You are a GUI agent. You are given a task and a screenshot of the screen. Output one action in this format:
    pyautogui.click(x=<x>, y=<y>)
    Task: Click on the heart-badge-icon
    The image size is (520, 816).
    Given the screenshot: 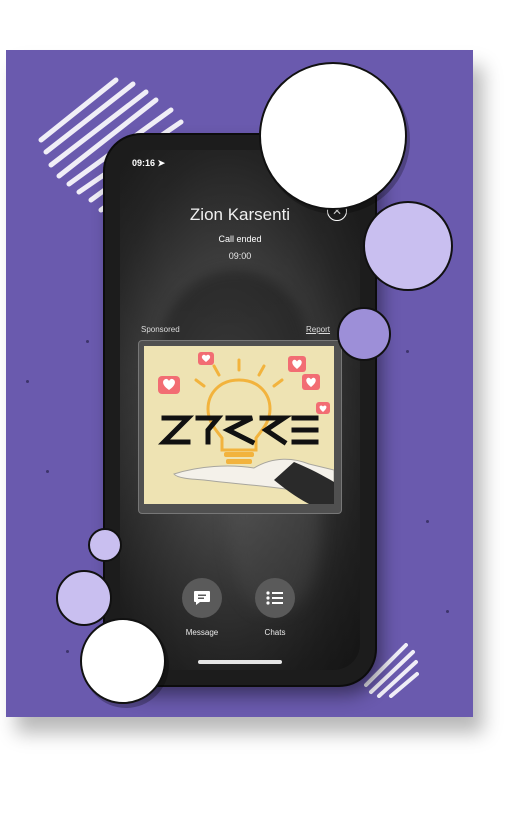 What is the action you would take?
    pyautogui.click(x=244, y=383)
    